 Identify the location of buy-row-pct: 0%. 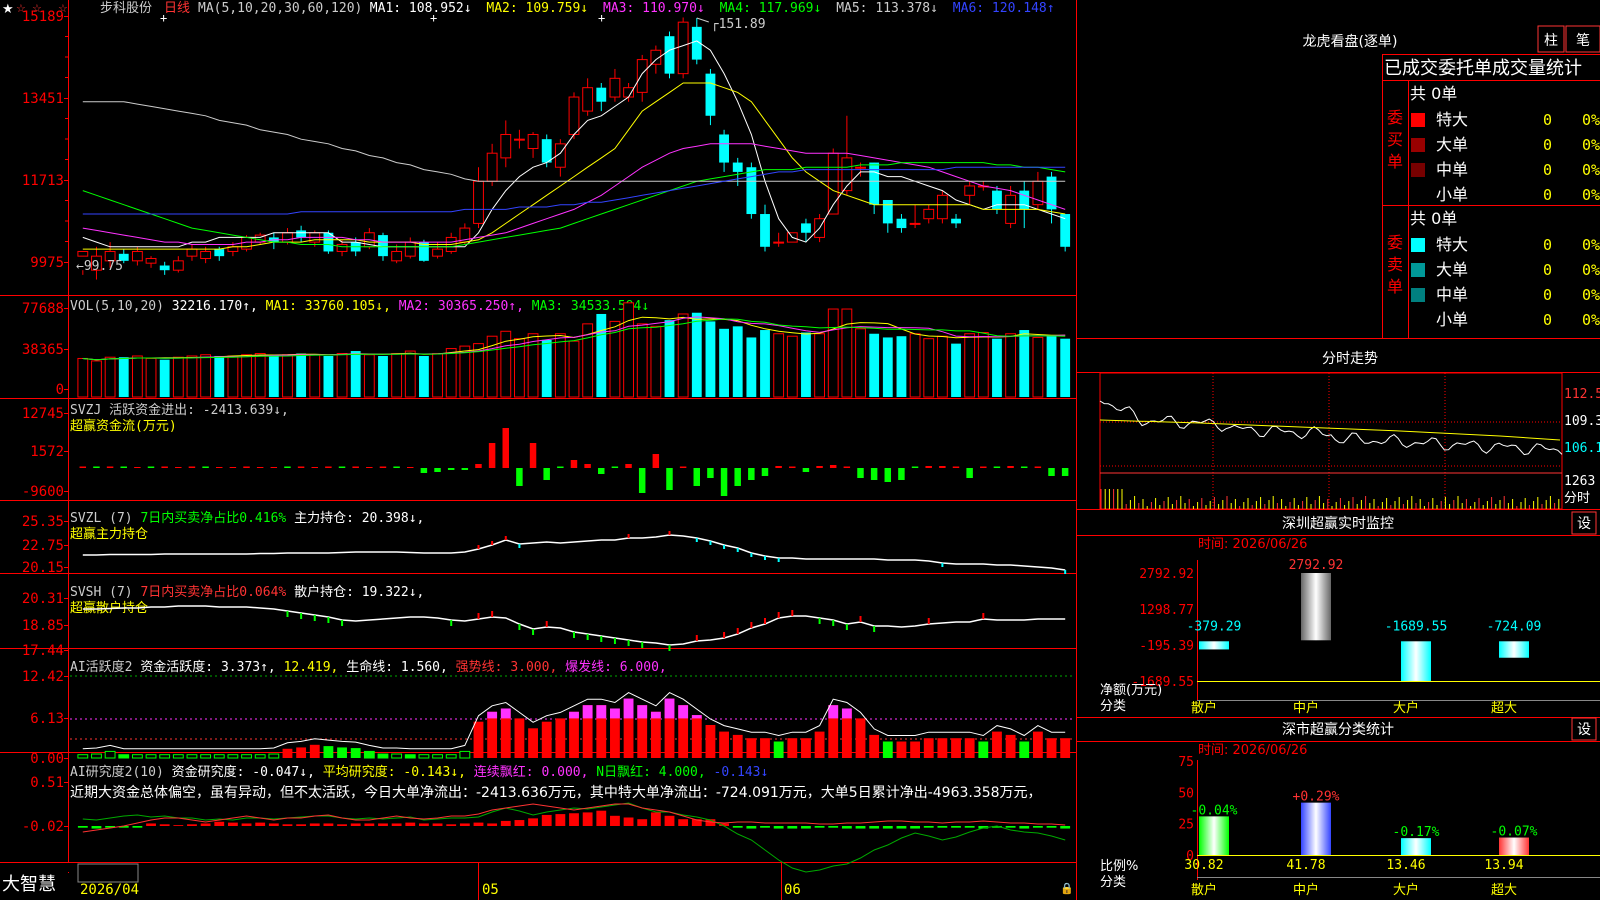
(1591, 170).